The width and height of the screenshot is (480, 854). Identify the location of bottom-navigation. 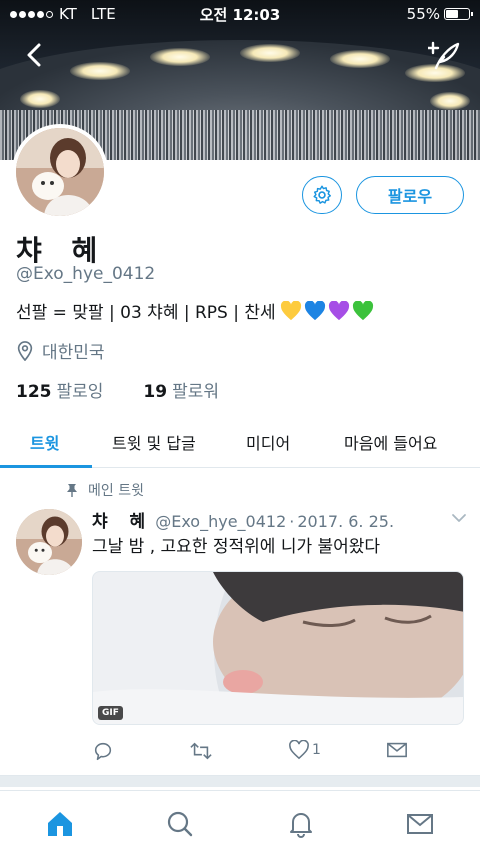
(240, 822).